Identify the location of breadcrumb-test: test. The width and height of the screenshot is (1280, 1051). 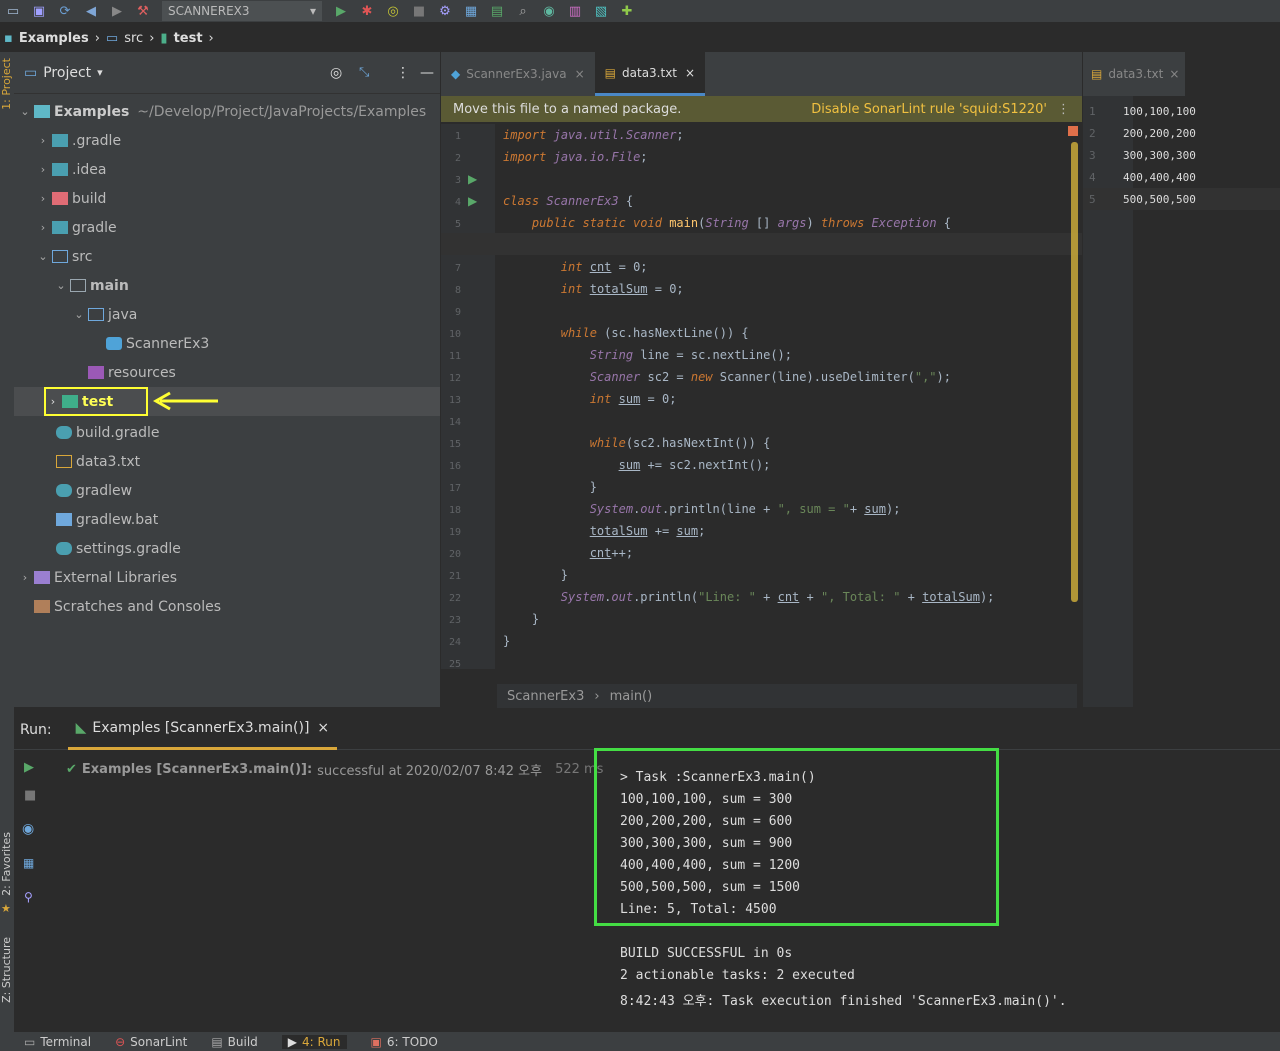
(188, 38).